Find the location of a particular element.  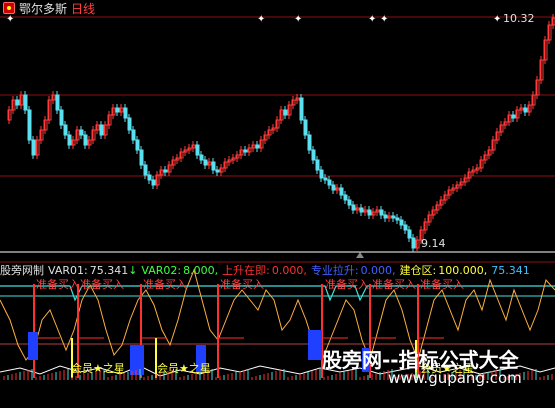

build-value: 100.000, is located at coordinates (463, 270).